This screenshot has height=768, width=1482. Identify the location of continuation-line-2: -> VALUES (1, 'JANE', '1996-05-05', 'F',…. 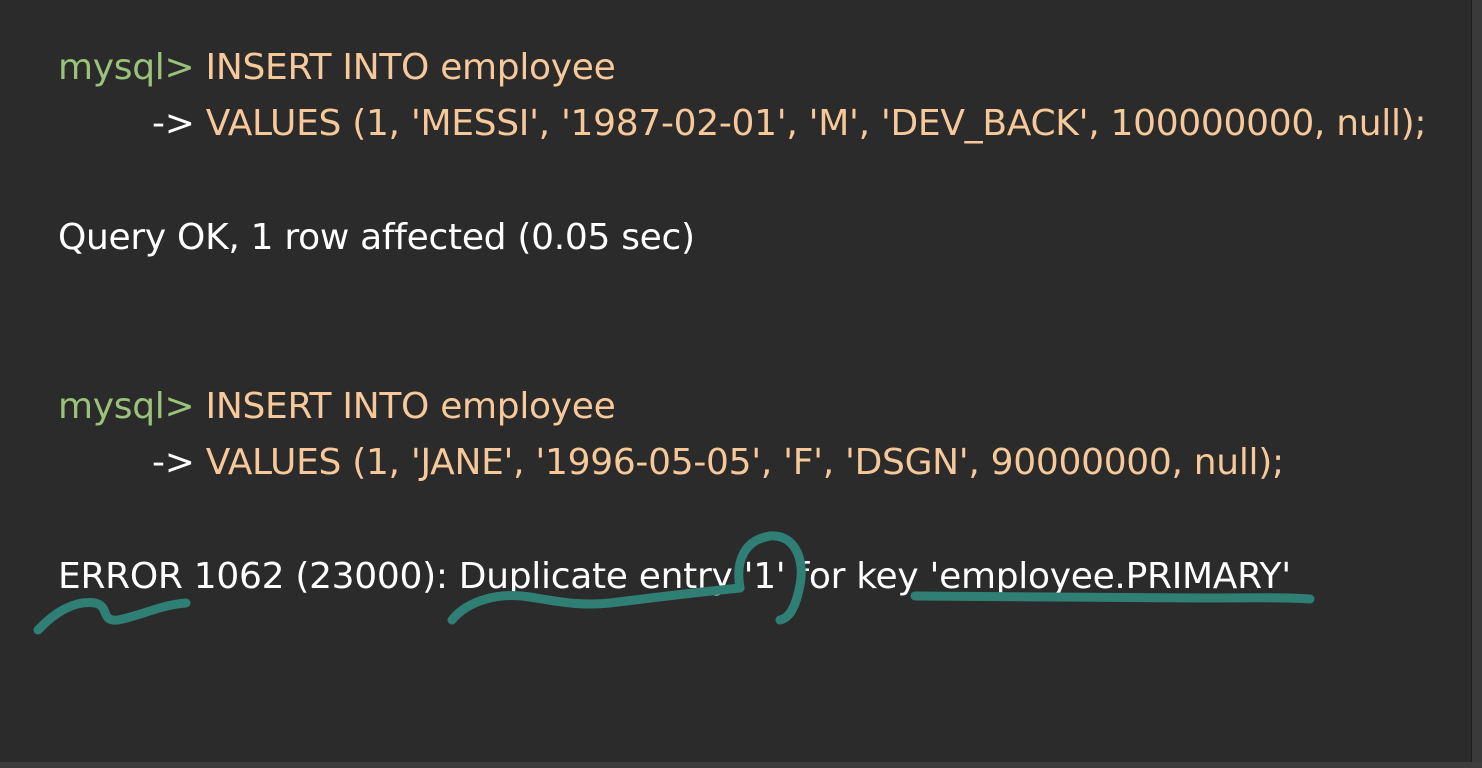
(718, 463).